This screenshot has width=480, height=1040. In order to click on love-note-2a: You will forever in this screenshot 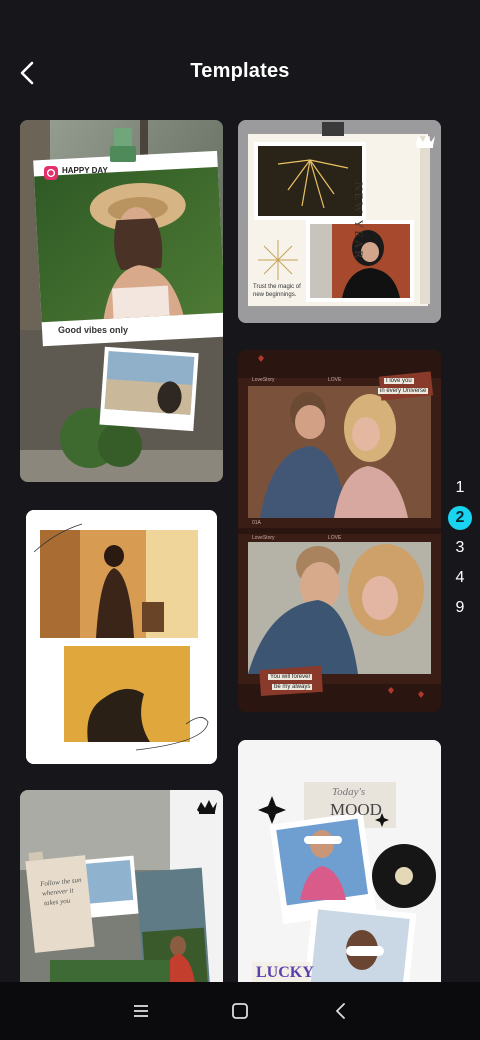, I will do `click(290, 677)`.